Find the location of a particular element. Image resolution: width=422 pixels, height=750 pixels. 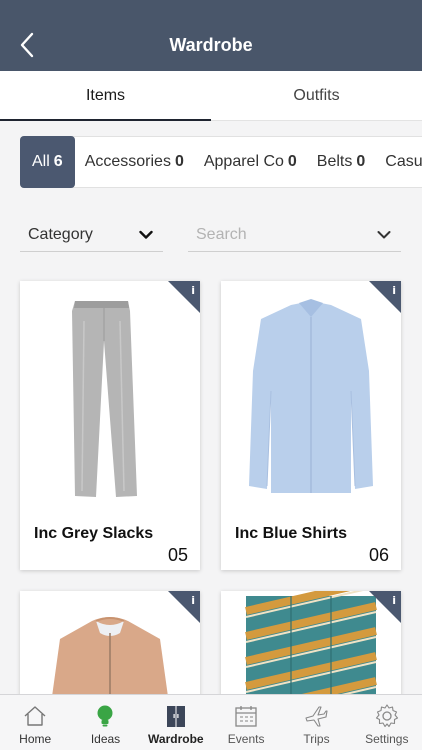

search-input is located at coordinates (271, 234).